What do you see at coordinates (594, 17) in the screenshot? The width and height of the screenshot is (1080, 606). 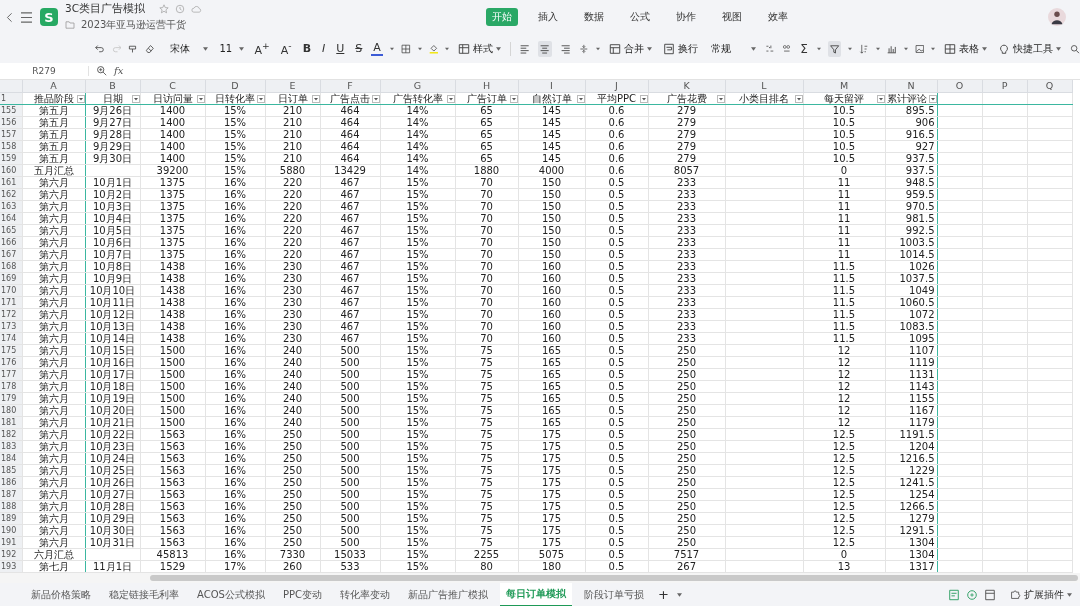 I see `menu-tab: 数据` at bounding box center [594, 17].